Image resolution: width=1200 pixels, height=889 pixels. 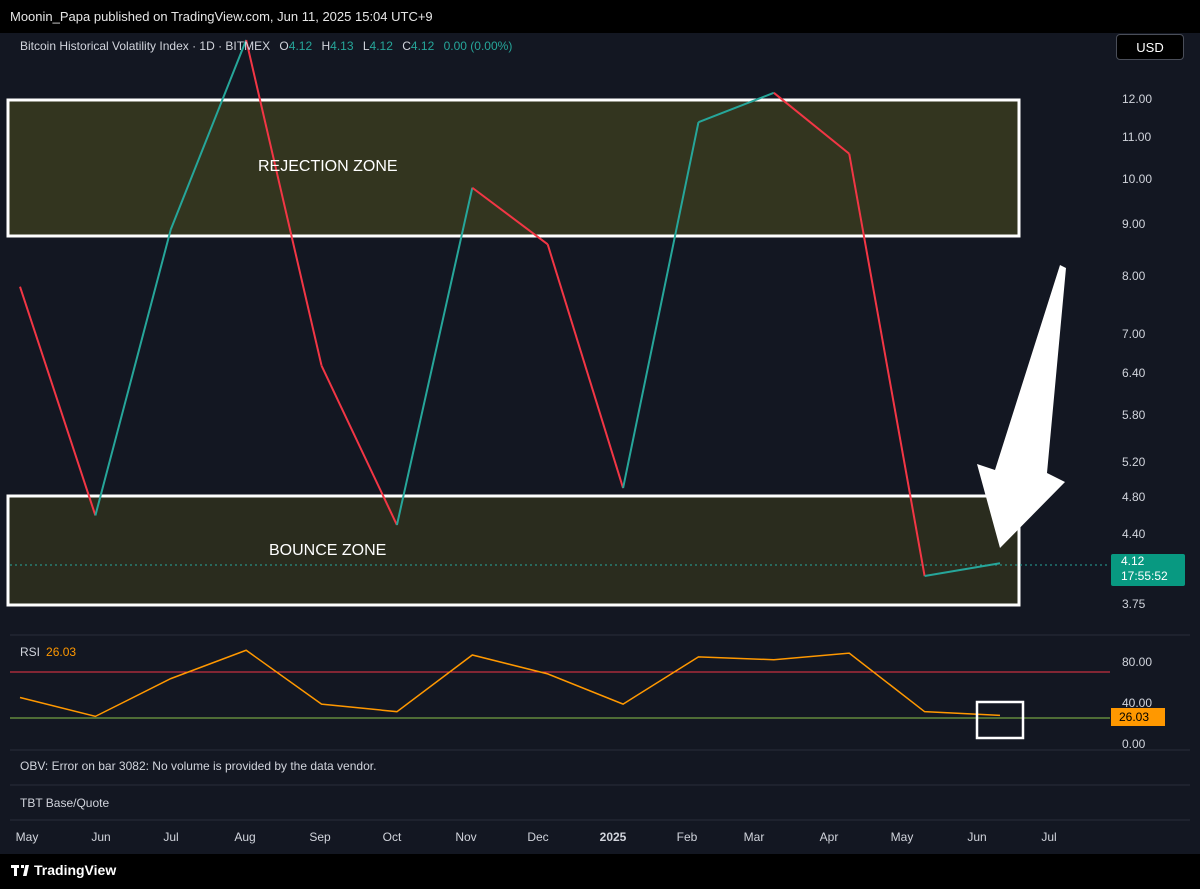 I want to click on bounce-zone-box, so click(x=513, y=550).